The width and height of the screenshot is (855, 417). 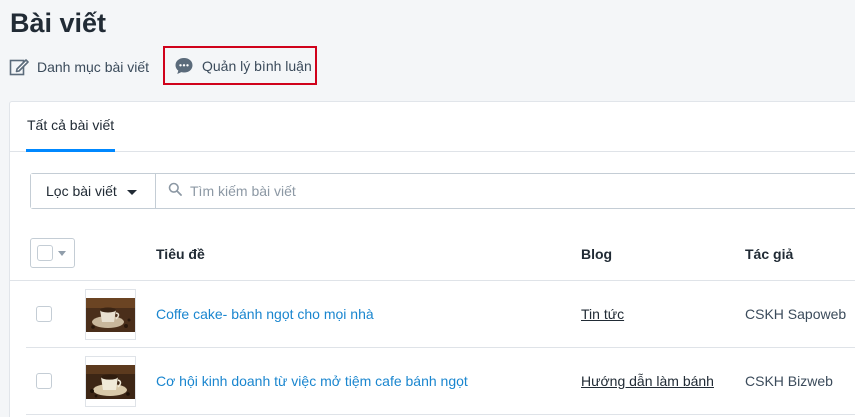 What do you see at coordinates (58, 23) in the screenshot?
I see `page-title: Bài viết` at bounding box center [58, 23].